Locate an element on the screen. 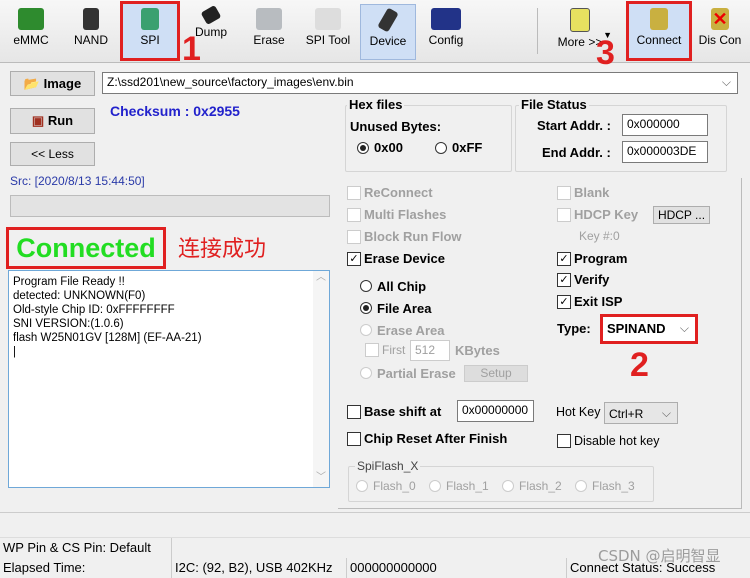 The width and height of the screenshot is (750, 578). disable-hot-key-checkbox is located at coordinates (564, 441).